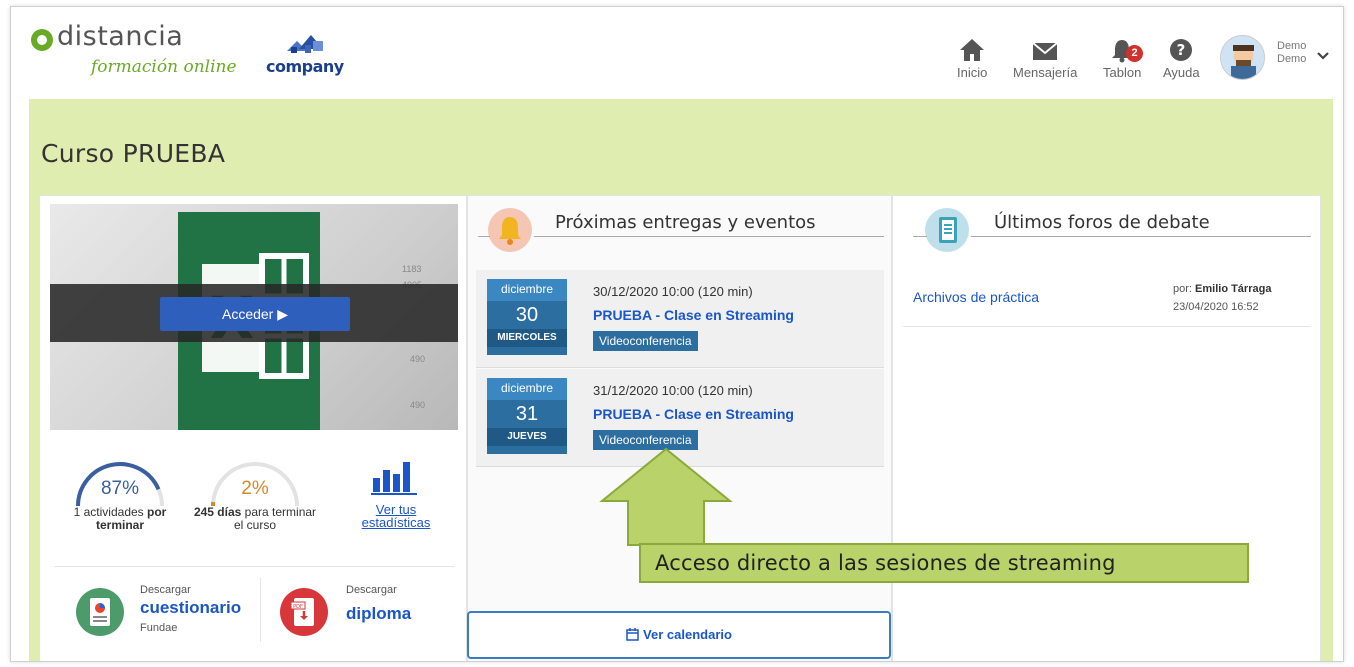 Image resolution: width=1354 pixels, height=667 pixels. I want to click on event-day: 31, so click(527, 414).